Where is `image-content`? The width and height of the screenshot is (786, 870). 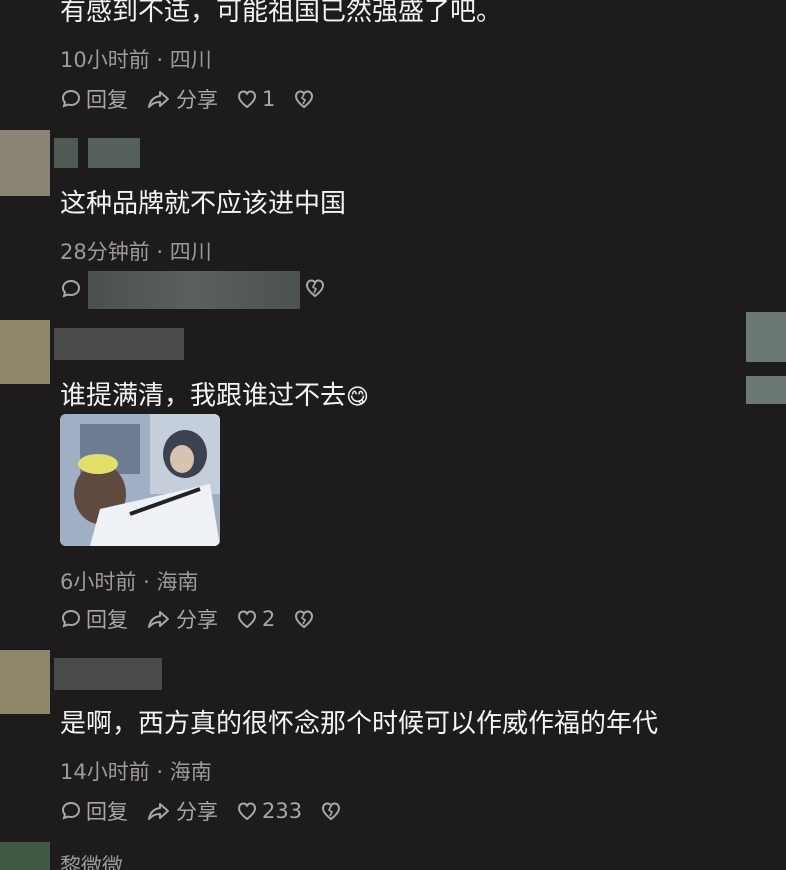
image-content is located at coordinates (140, 480).